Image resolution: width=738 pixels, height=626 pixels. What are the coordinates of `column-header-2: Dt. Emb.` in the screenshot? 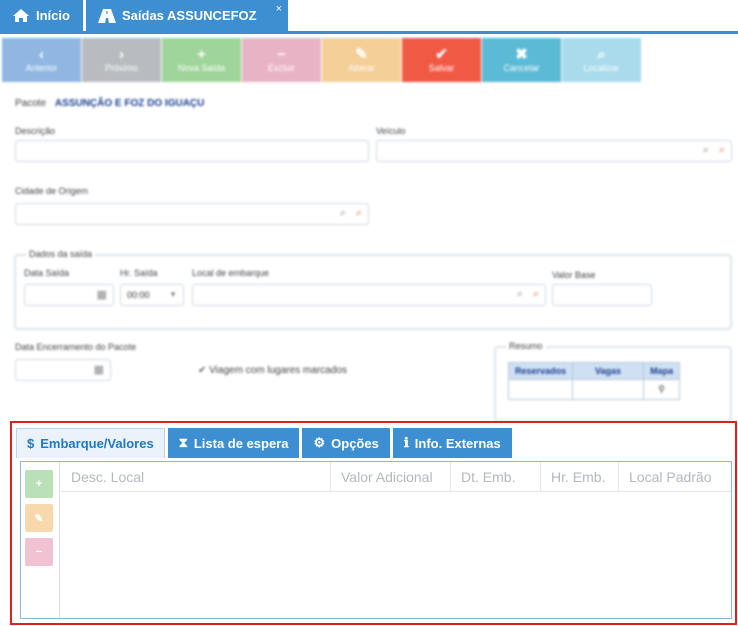 It's located at (496, 477).